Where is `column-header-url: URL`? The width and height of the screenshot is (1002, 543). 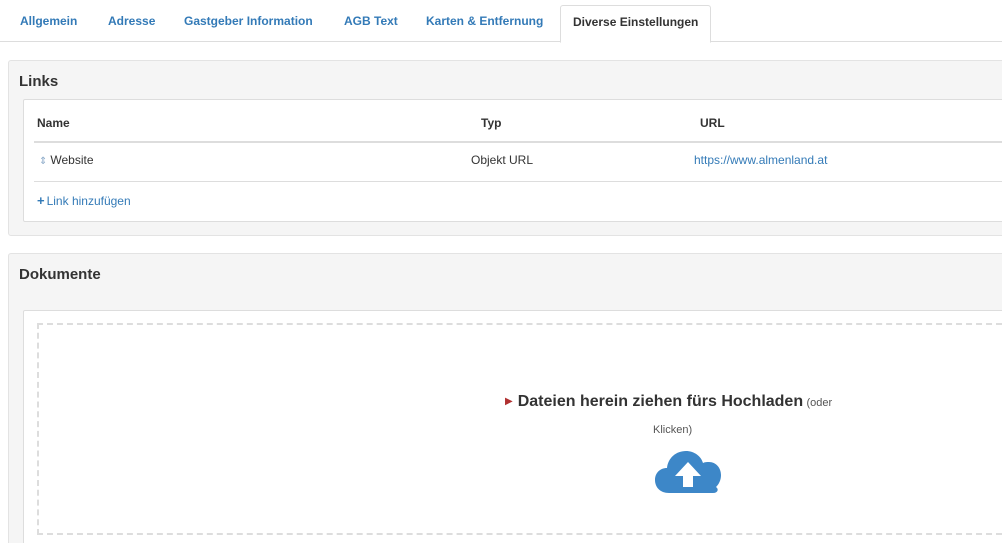
column-header-url: URL is located at coordinates (712, 123).